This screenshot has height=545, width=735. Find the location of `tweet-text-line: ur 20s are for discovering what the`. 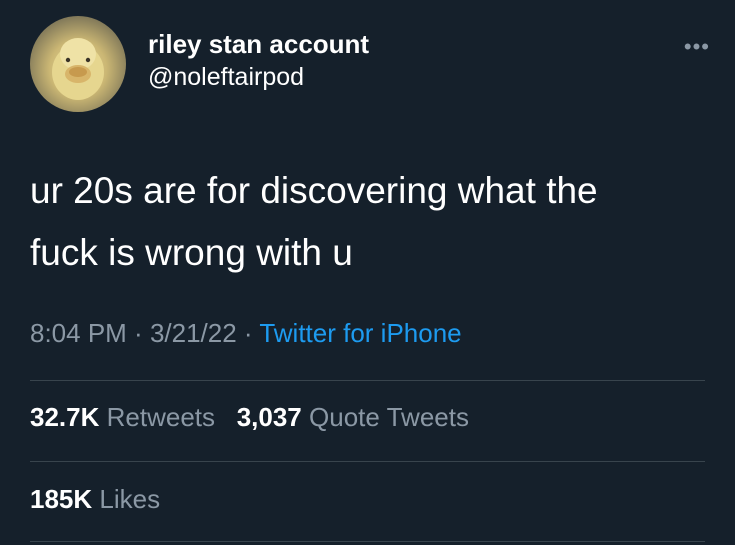

tweet-text-line: ur 20s are for discovering what the is located at coordinates (314, 190).